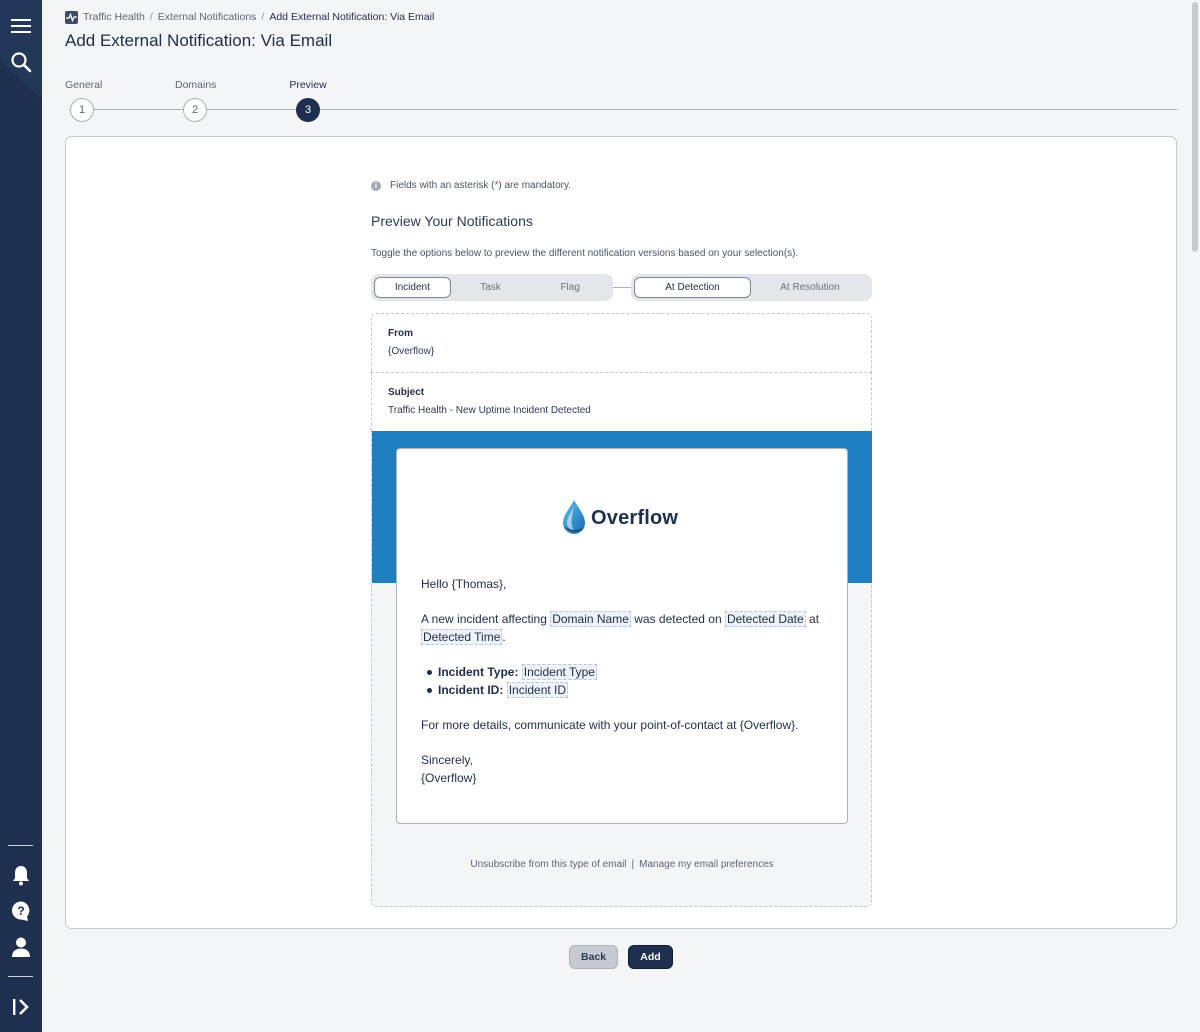 Image resolution: width=1200 pixels, height=1032 pixels. I want to click on water-drop-icon, so click(574, 517).